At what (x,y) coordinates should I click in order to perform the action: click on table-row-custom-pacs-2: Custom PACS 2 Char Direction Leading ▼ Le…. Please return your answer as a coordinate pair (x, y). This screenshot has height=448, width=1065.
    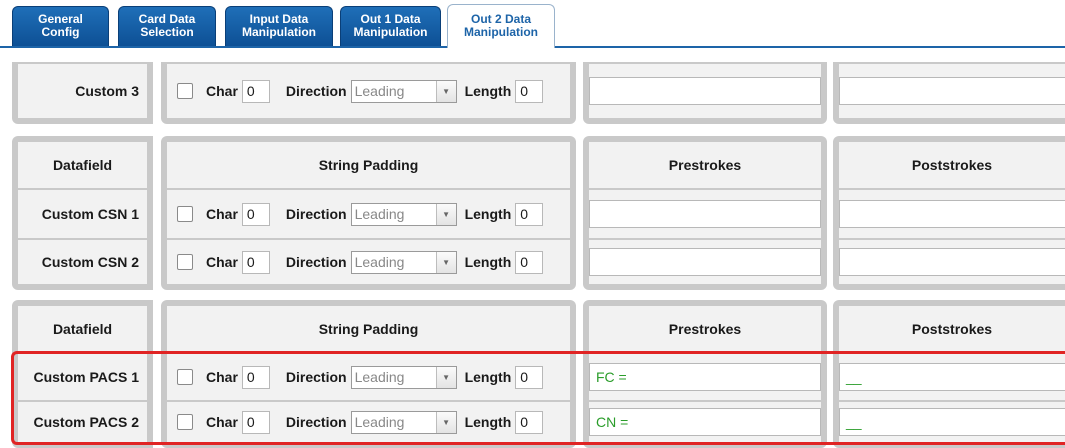
    Looking at the image, I should click on (532, 424).